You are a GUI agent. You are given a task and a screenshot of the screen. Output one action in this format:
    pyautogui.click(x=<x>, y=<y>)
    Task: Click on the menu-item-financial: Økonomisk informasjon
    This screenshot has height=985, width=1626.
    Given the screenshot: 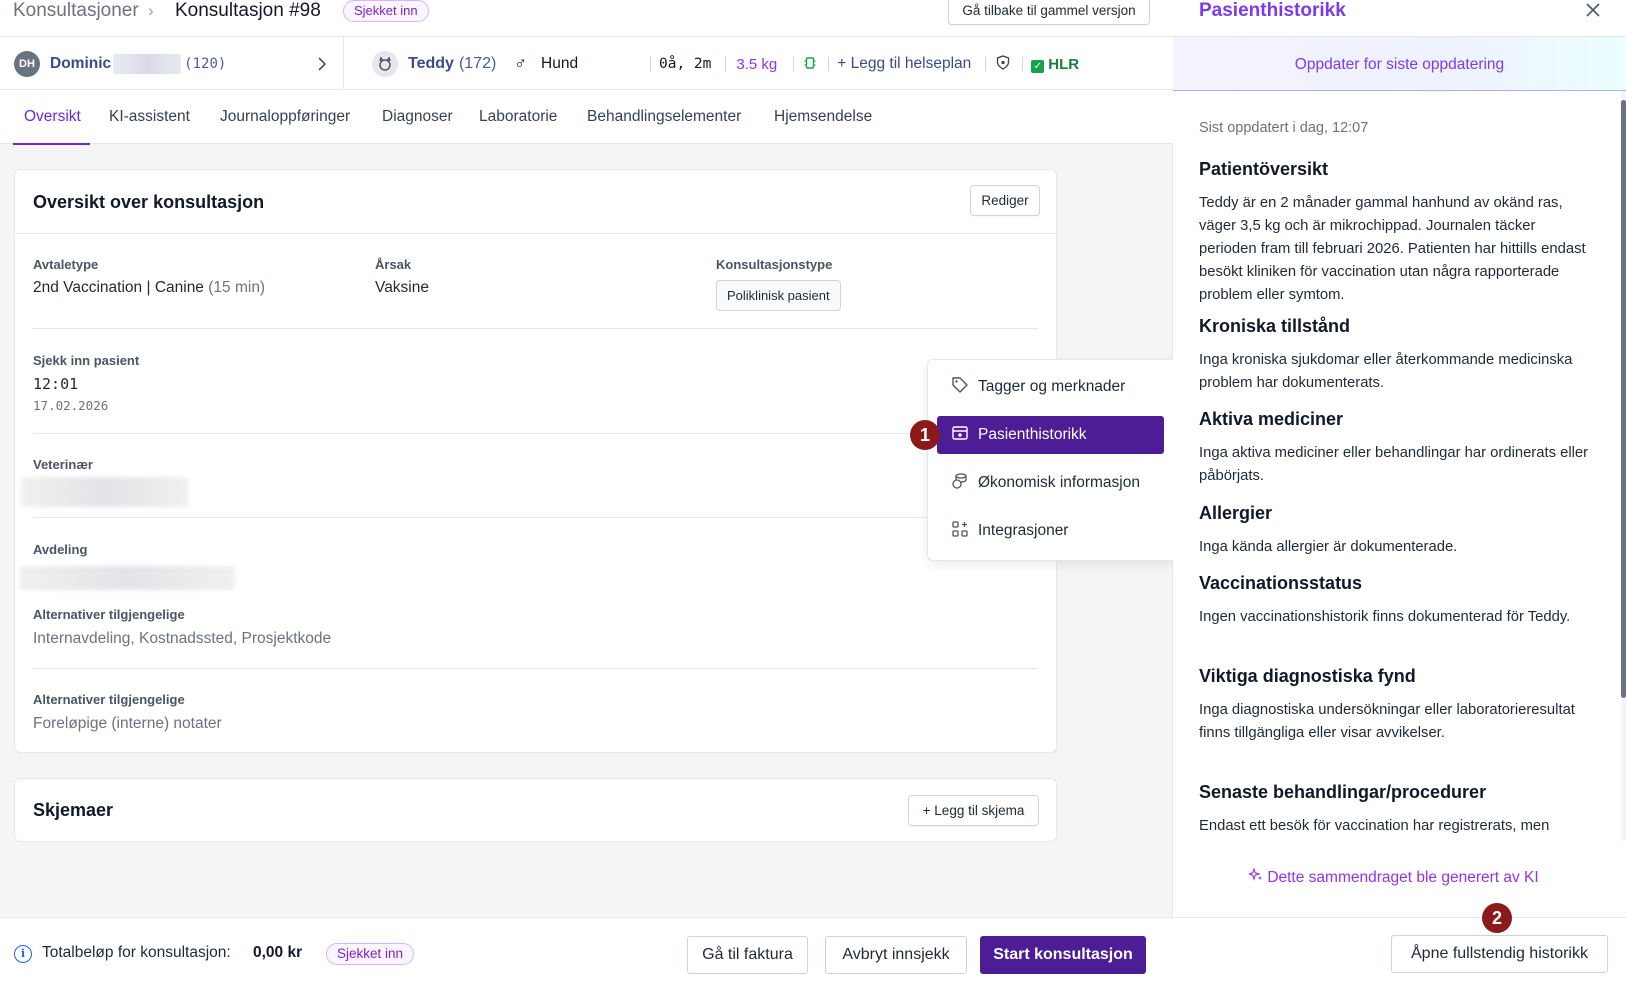 What is the action you would take?
    pyautogui.click(x=1050, y=483)
    